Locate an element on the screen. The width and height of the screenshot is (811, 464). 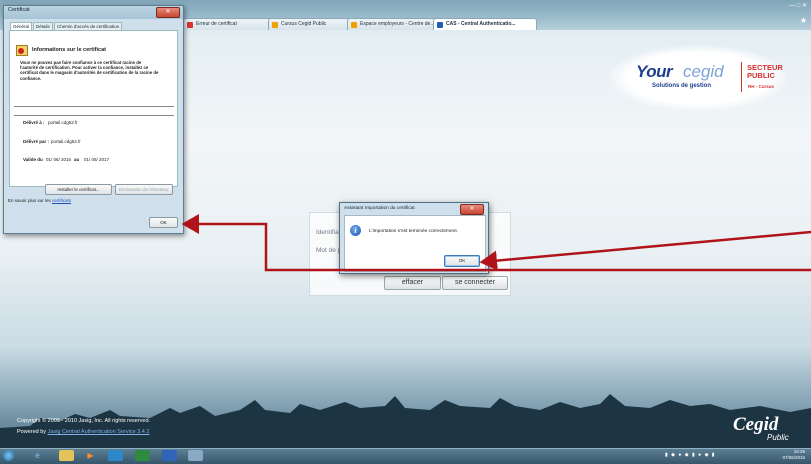
internet-explorer-icon: e is located at coordinates (37, 455).